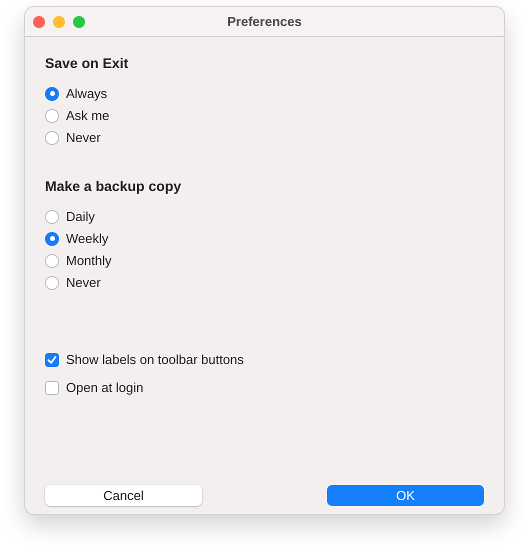  I want to click on cancel-button: Cancel, so click(123, 495).